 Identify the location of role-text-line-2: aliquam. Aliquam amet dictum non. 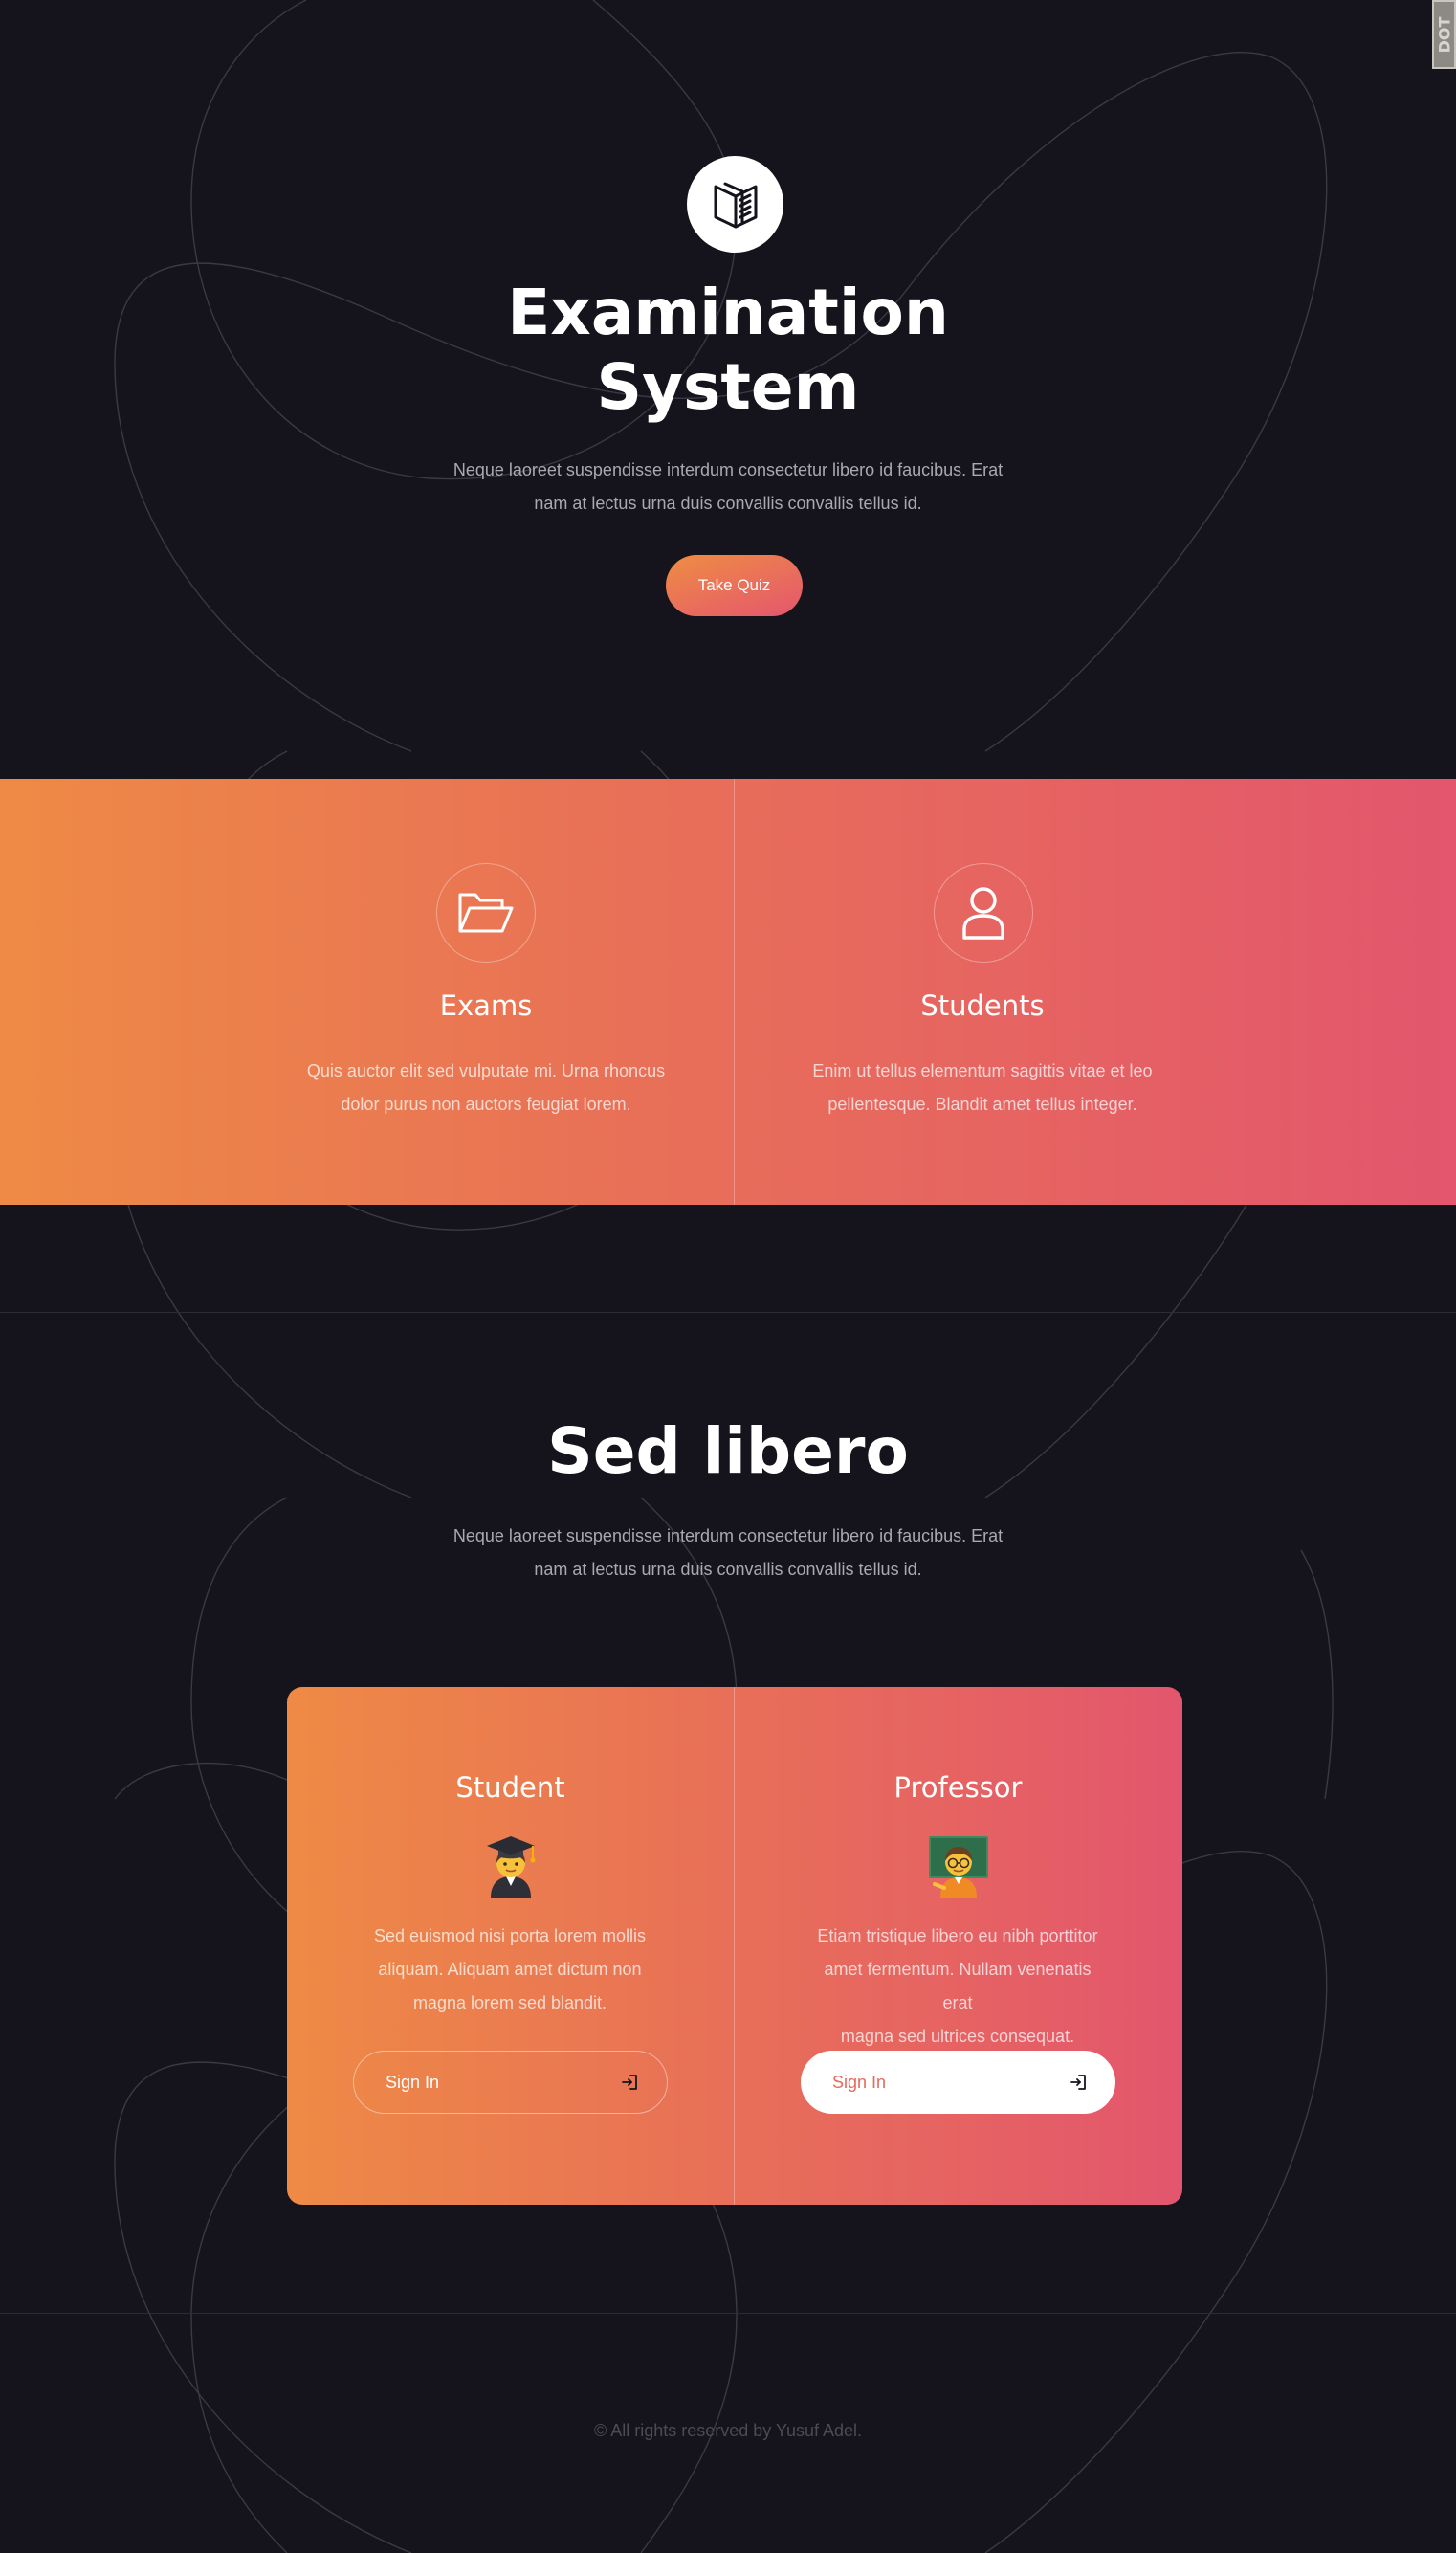
(510, 1969).